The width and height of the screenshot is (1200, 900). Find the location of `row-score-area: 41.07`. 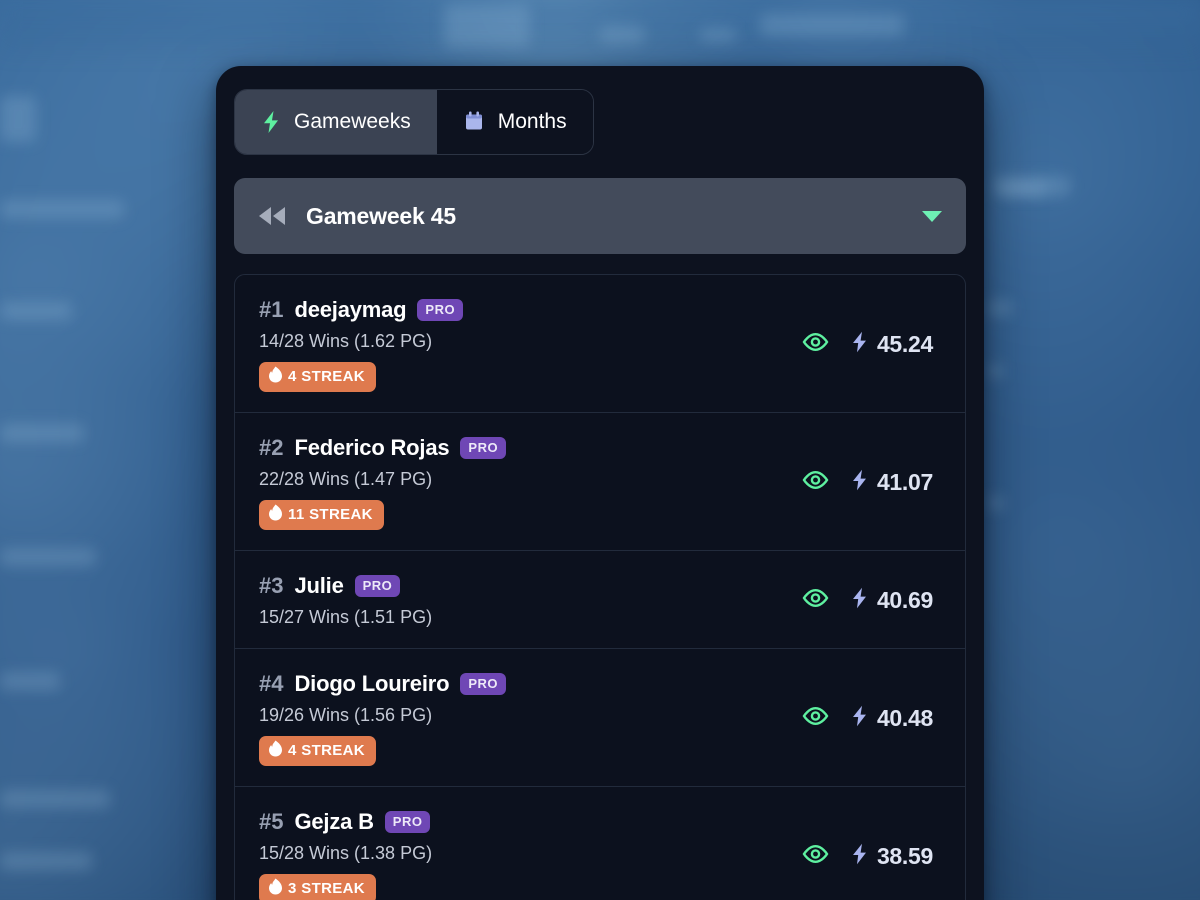

row-score-area: 41.07 is located at coordinates (871, 482).